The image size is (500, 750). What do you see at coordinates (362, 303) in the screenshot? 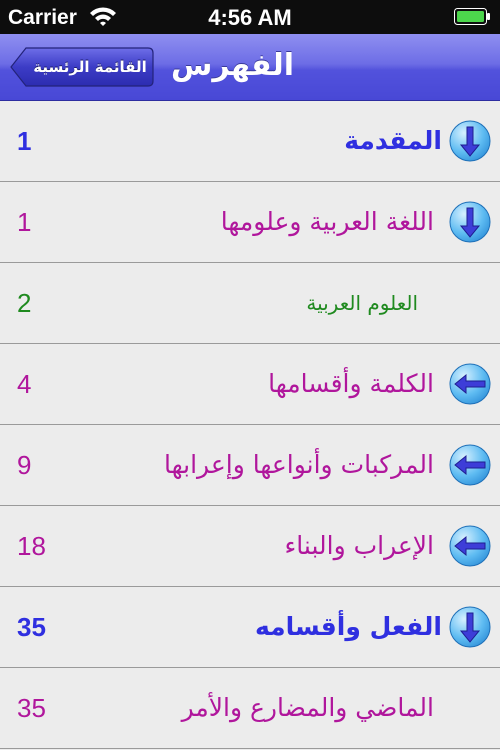
I see `item-title: العلوم العربية` at bounding box center [362, 303].